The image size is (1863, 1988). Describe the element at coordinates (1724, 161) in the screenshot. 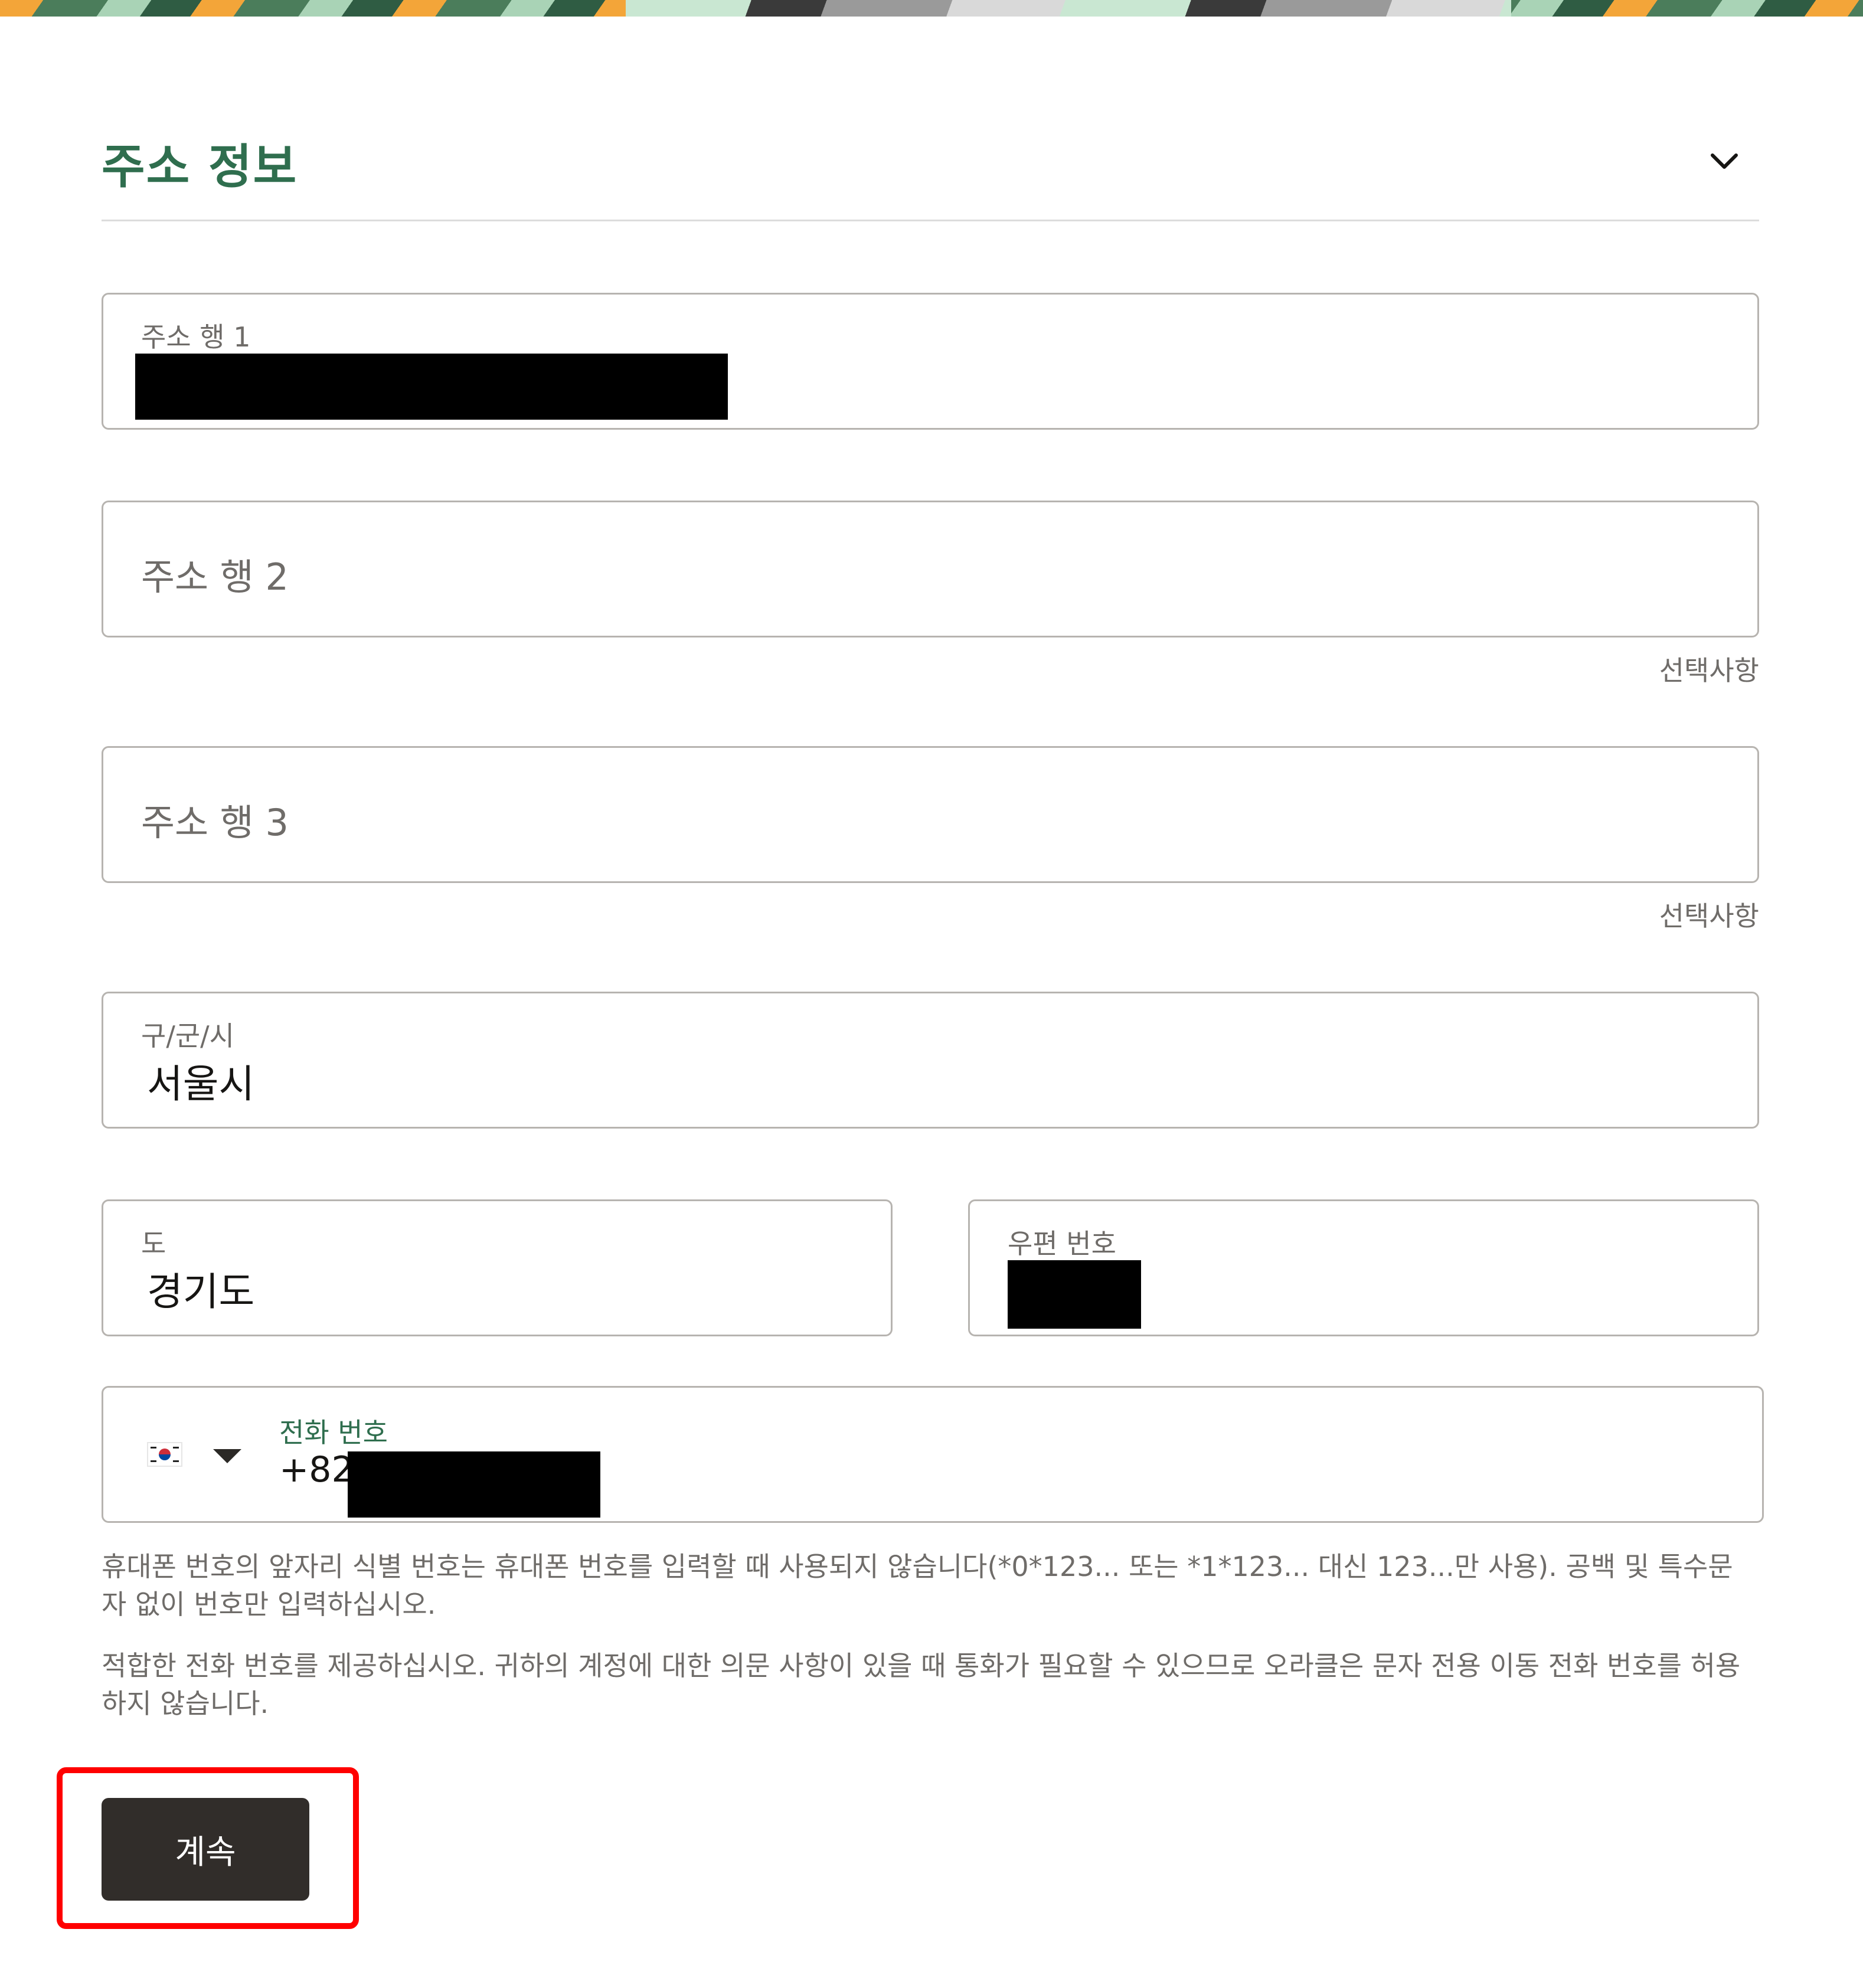

I see `chevron-down-icon` at that location.